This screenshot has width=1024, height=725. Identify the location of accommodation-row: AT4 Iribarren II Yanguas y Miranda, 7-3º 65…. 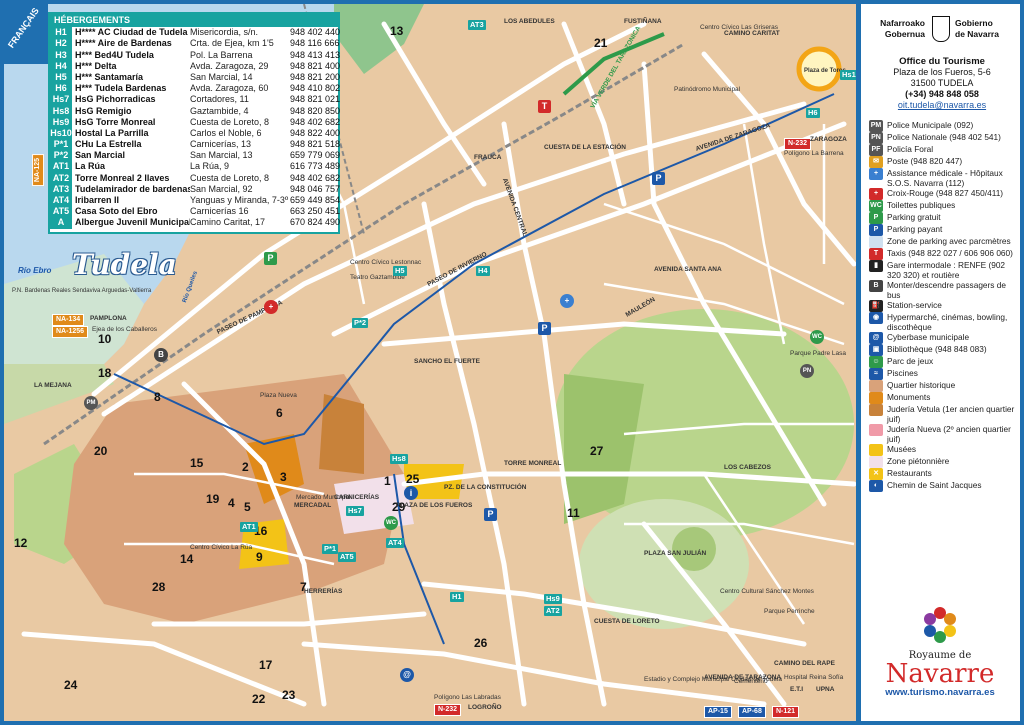
(195, 201).